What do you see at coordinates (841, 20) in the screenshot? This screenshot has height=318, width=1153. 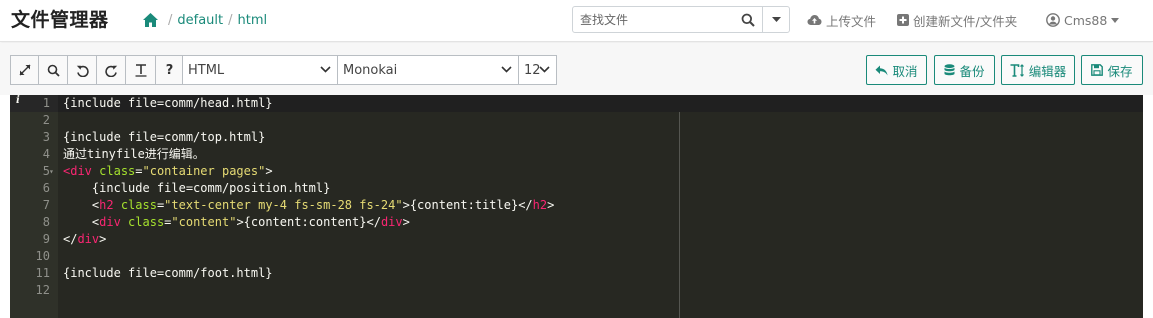 I see `upload-file-link: 上传文件` at bounding box center [841, 20].